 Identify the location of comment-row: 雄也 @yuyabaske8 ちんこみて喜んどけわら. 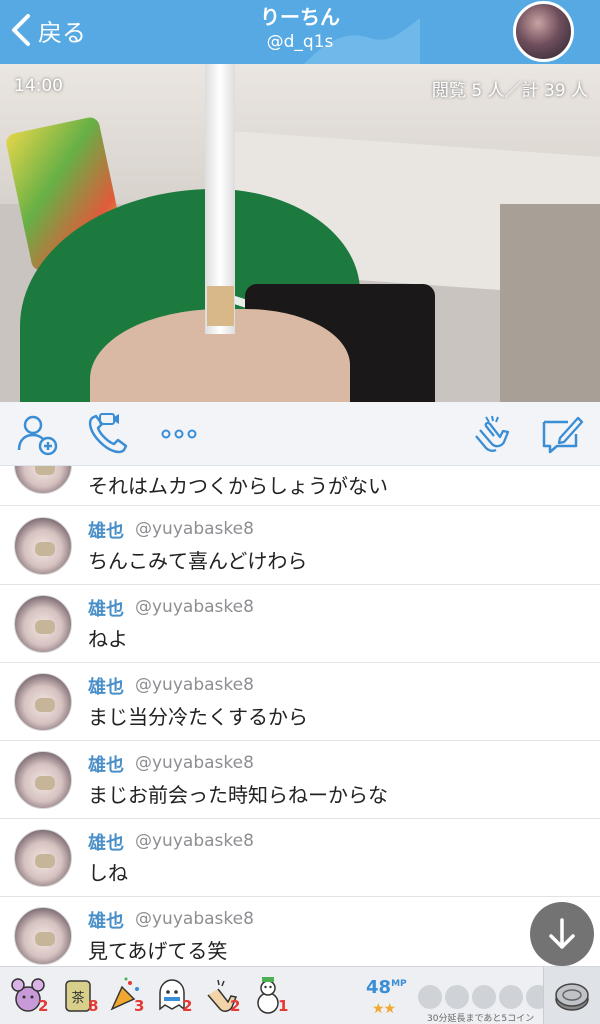
(300, 546).